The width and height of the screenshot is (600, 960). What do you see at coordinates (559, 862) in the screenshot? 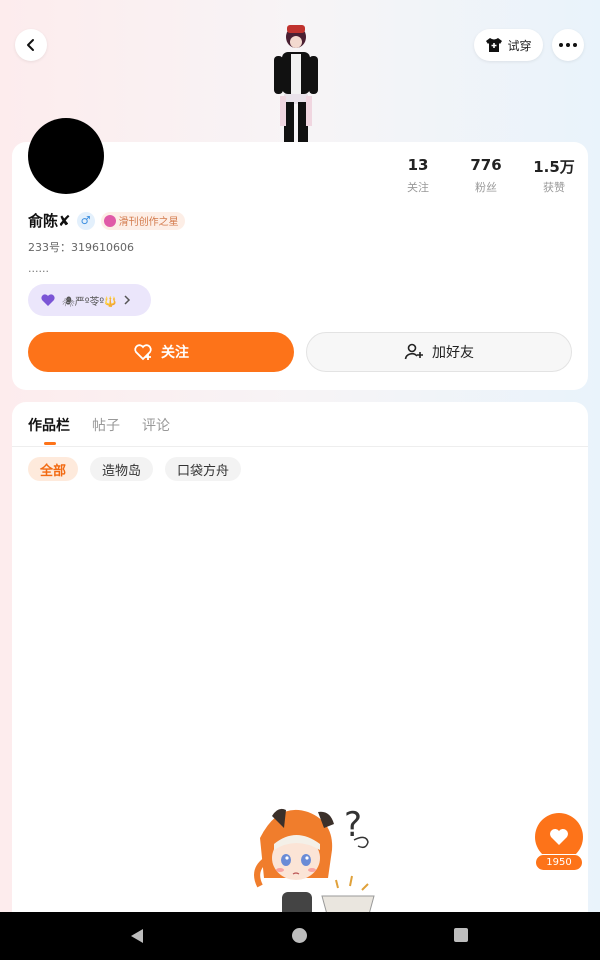
I see `like-count: 1950` at bounding box center [559, 862].